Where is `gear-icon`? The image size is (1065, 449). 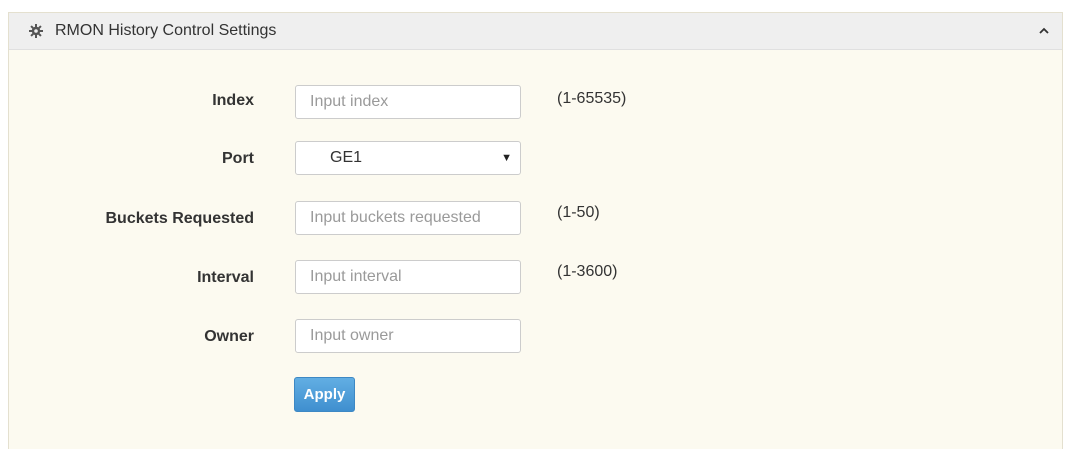 gear-icon is located at coordinates (36, 31).